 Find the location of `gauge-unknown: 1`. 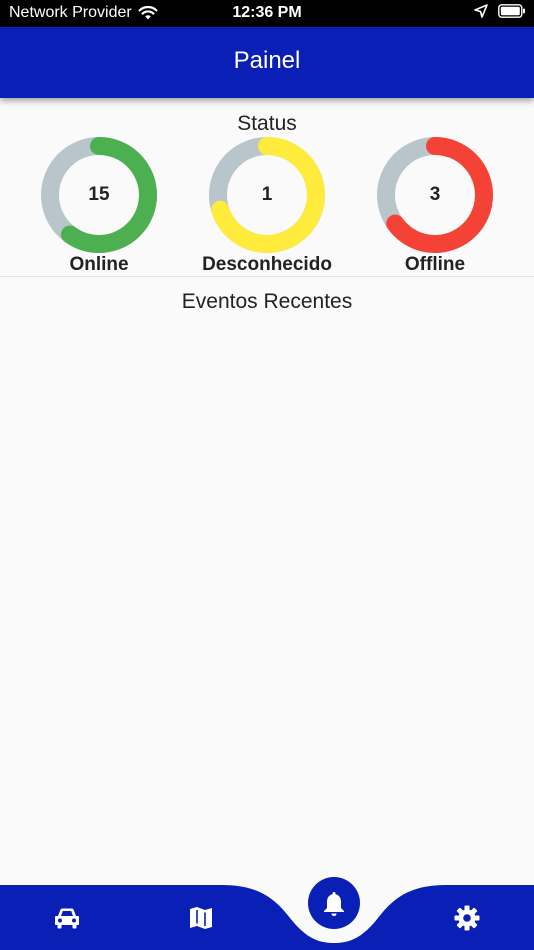

gauge-unknown: 1 is located at coordinates (267, 195).